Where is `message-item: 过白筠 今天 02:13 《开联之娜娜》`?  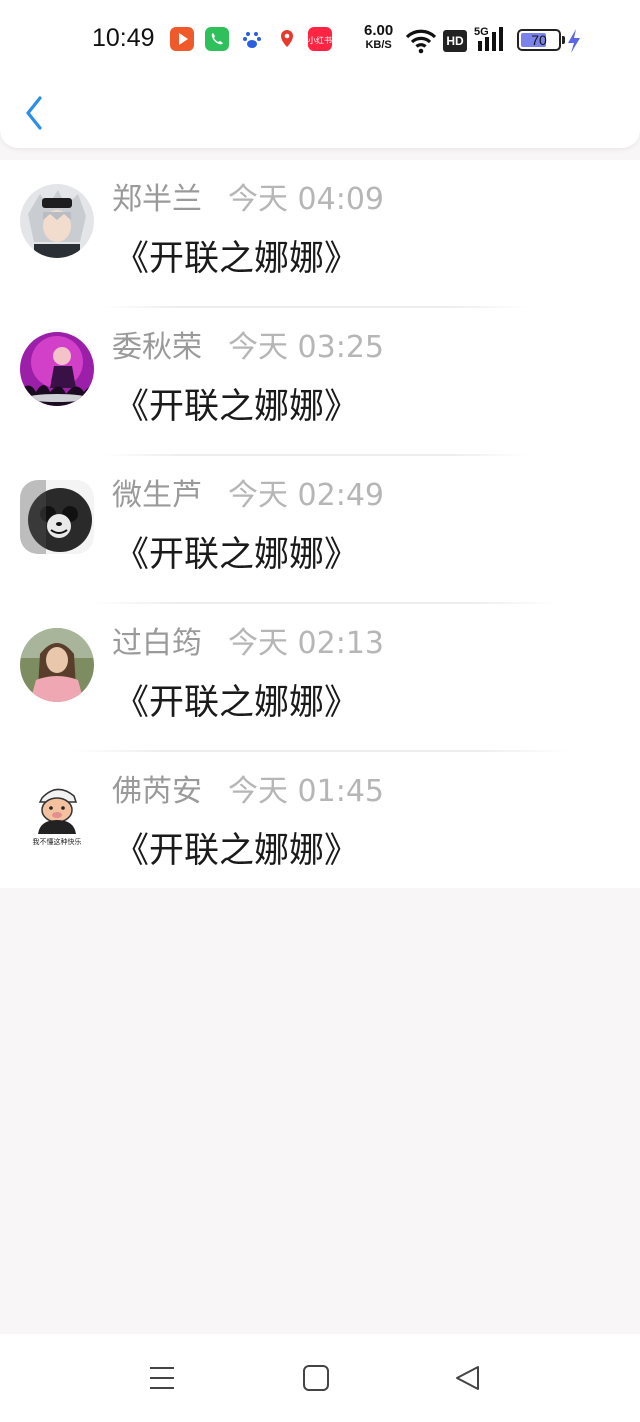
message-item: 过白筠 今天 02:13 《开联之娜娜》 is located at coordinates (320, 678).